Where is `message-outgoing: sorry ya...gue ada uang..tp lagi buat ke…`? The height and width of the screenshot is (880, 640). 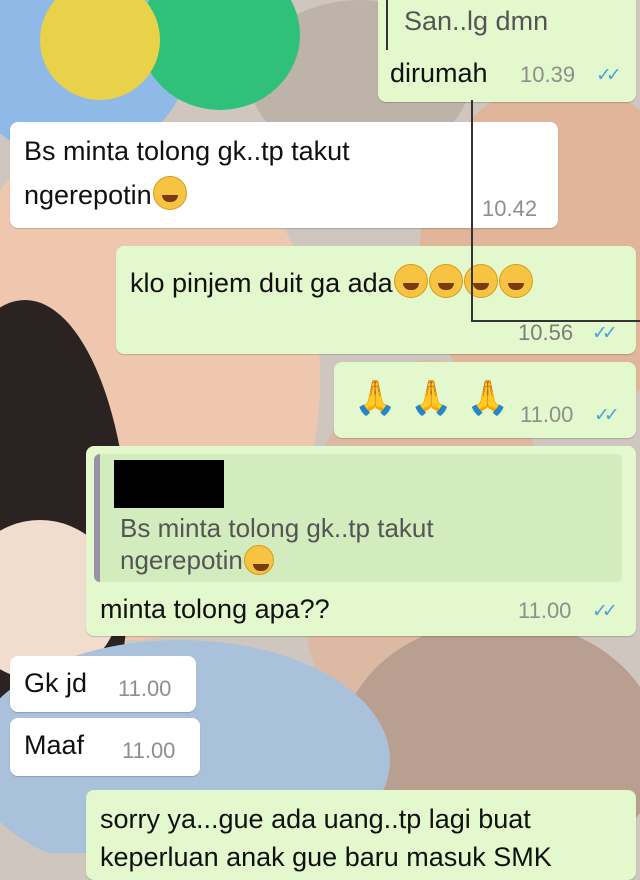
message-outgoing: sorry ya...gue ada uang..tp lagi buat ke… is located at coordinates (361, 835).